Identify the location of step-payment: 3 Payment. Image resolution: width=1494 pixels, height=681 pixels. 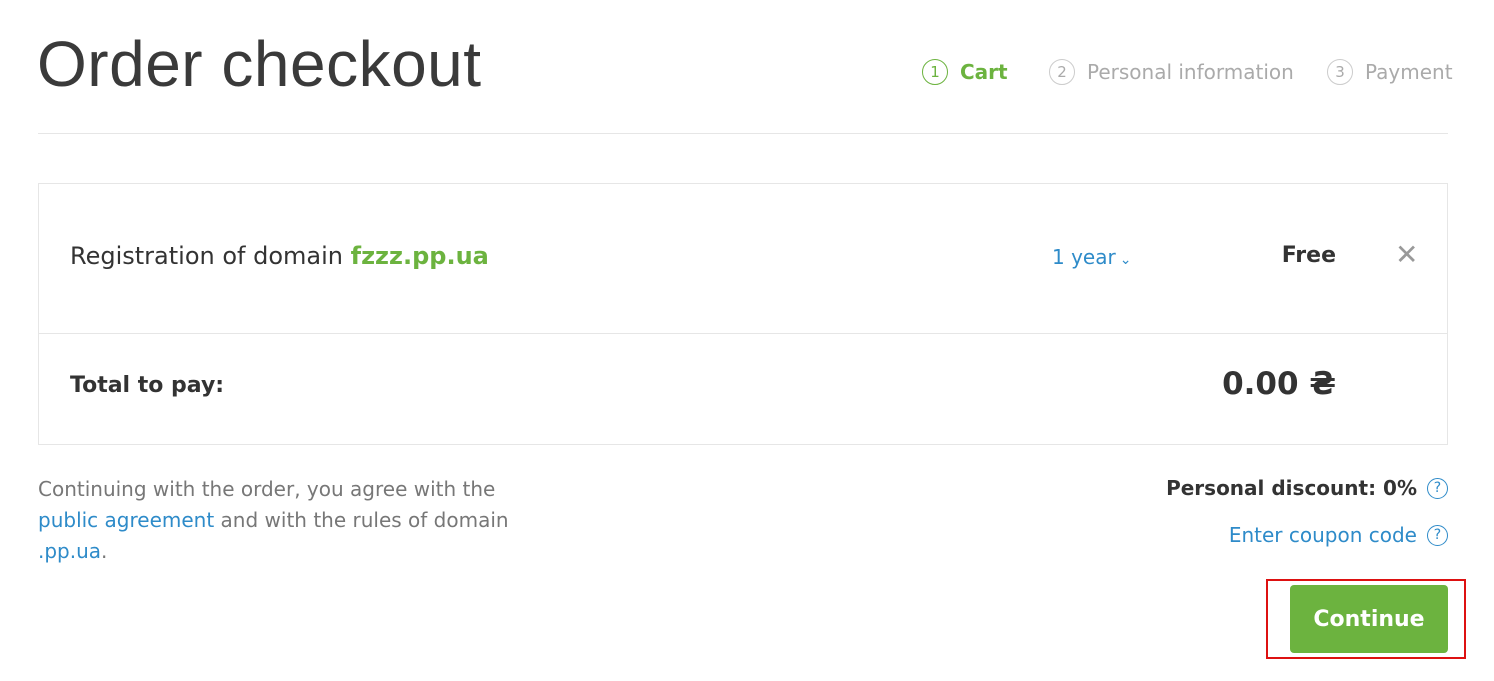
(1390, 72).